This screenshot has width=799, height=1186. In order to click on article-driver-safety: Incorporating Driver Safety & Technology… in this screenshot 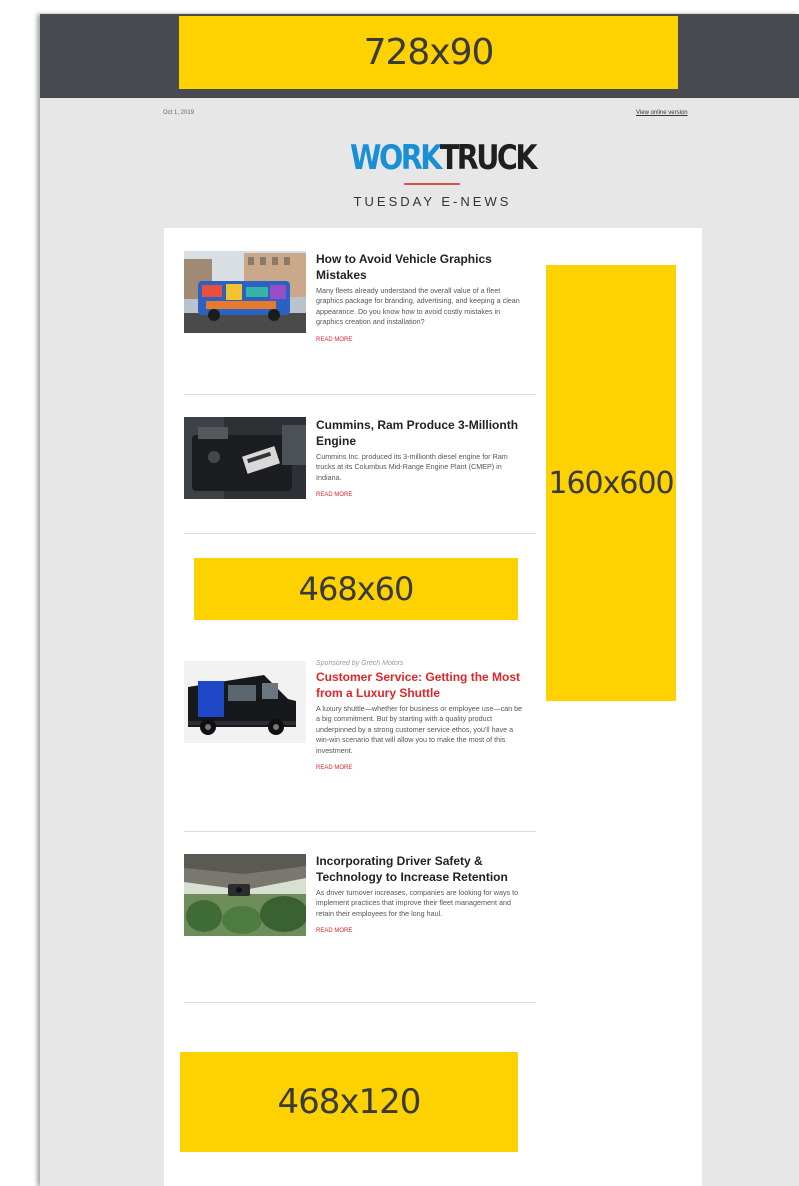, I will do `click(421, 893)`.